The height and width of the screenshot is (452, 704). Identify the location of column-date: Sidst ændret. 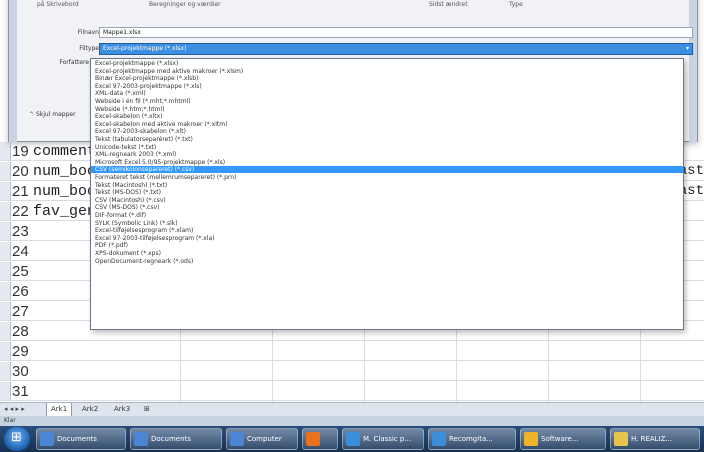
(448, 4).